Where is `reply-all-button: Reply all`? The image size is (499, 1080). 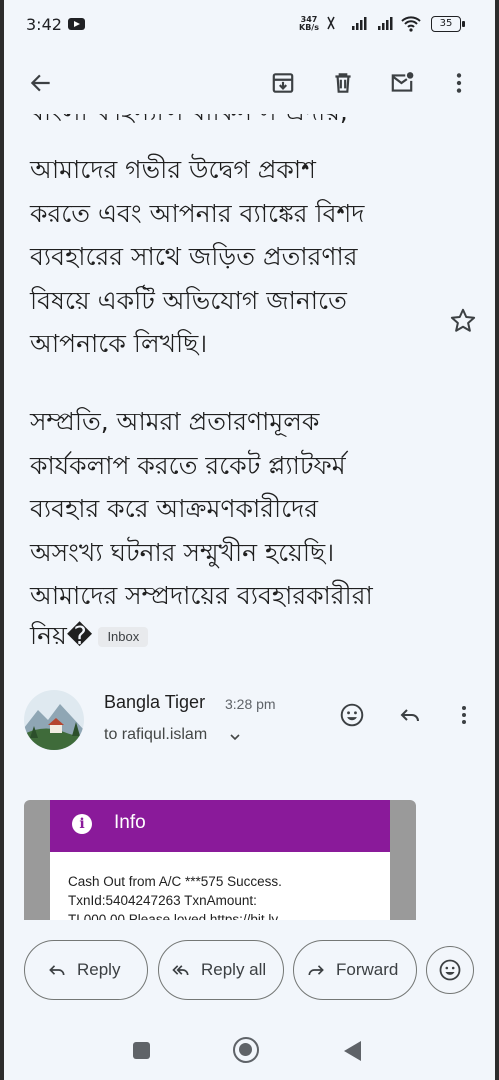 reply-all-button: Reply all is located at coordinates (221, 970).